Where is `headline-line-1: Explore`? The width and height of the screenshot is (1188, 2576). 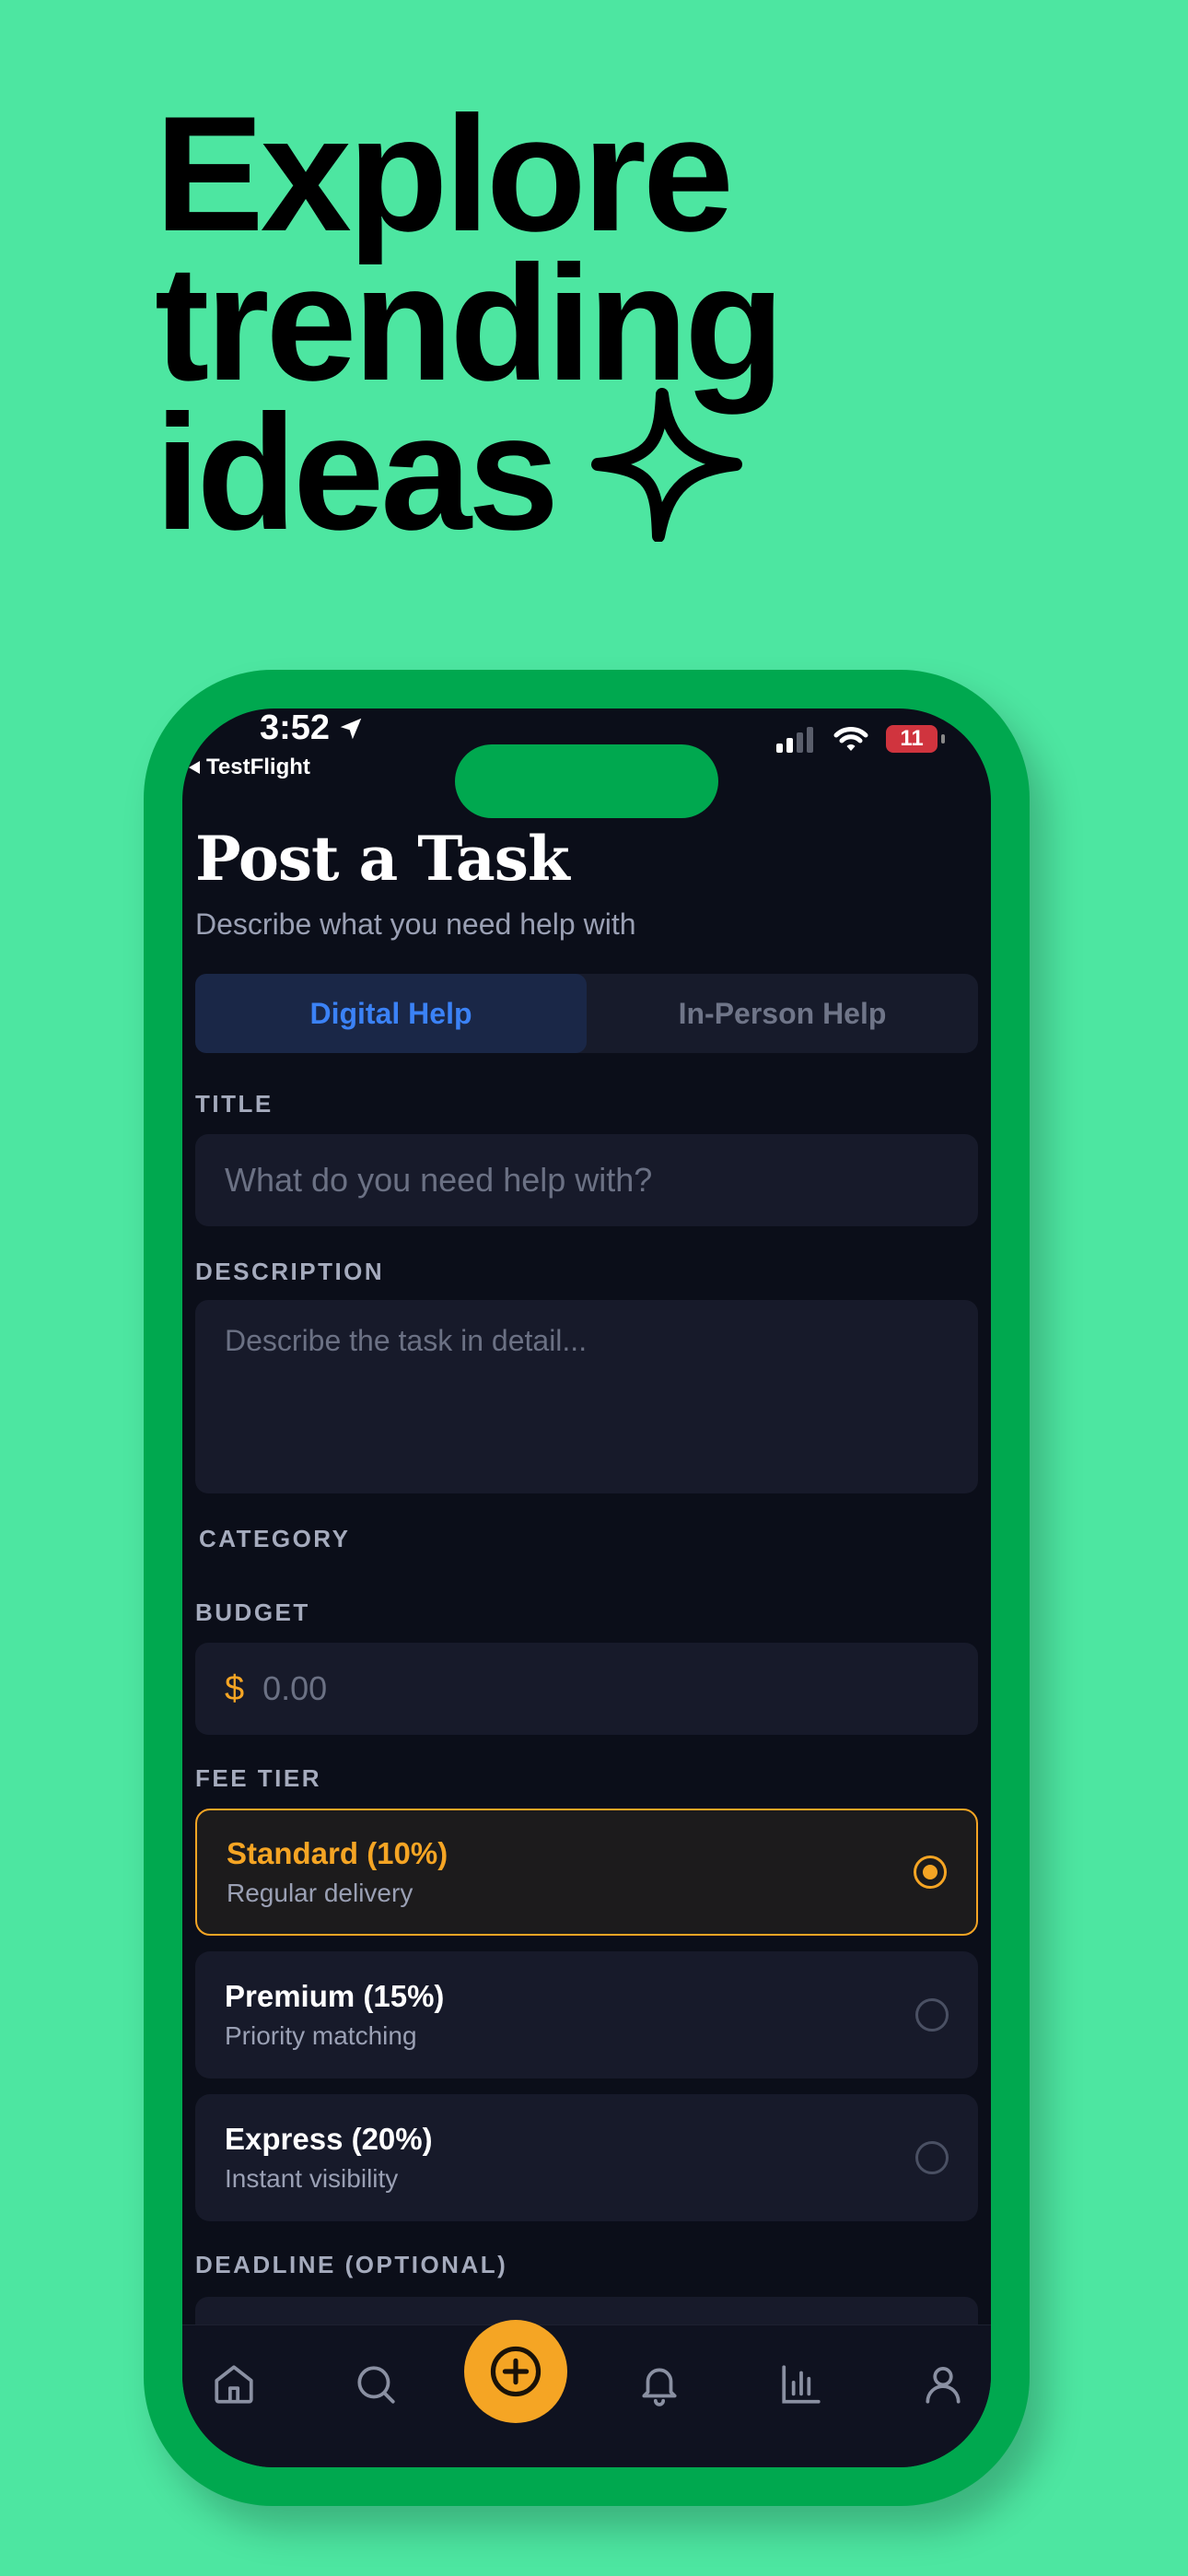 headline-line-1: Explore is located at coordinates (444, 173).